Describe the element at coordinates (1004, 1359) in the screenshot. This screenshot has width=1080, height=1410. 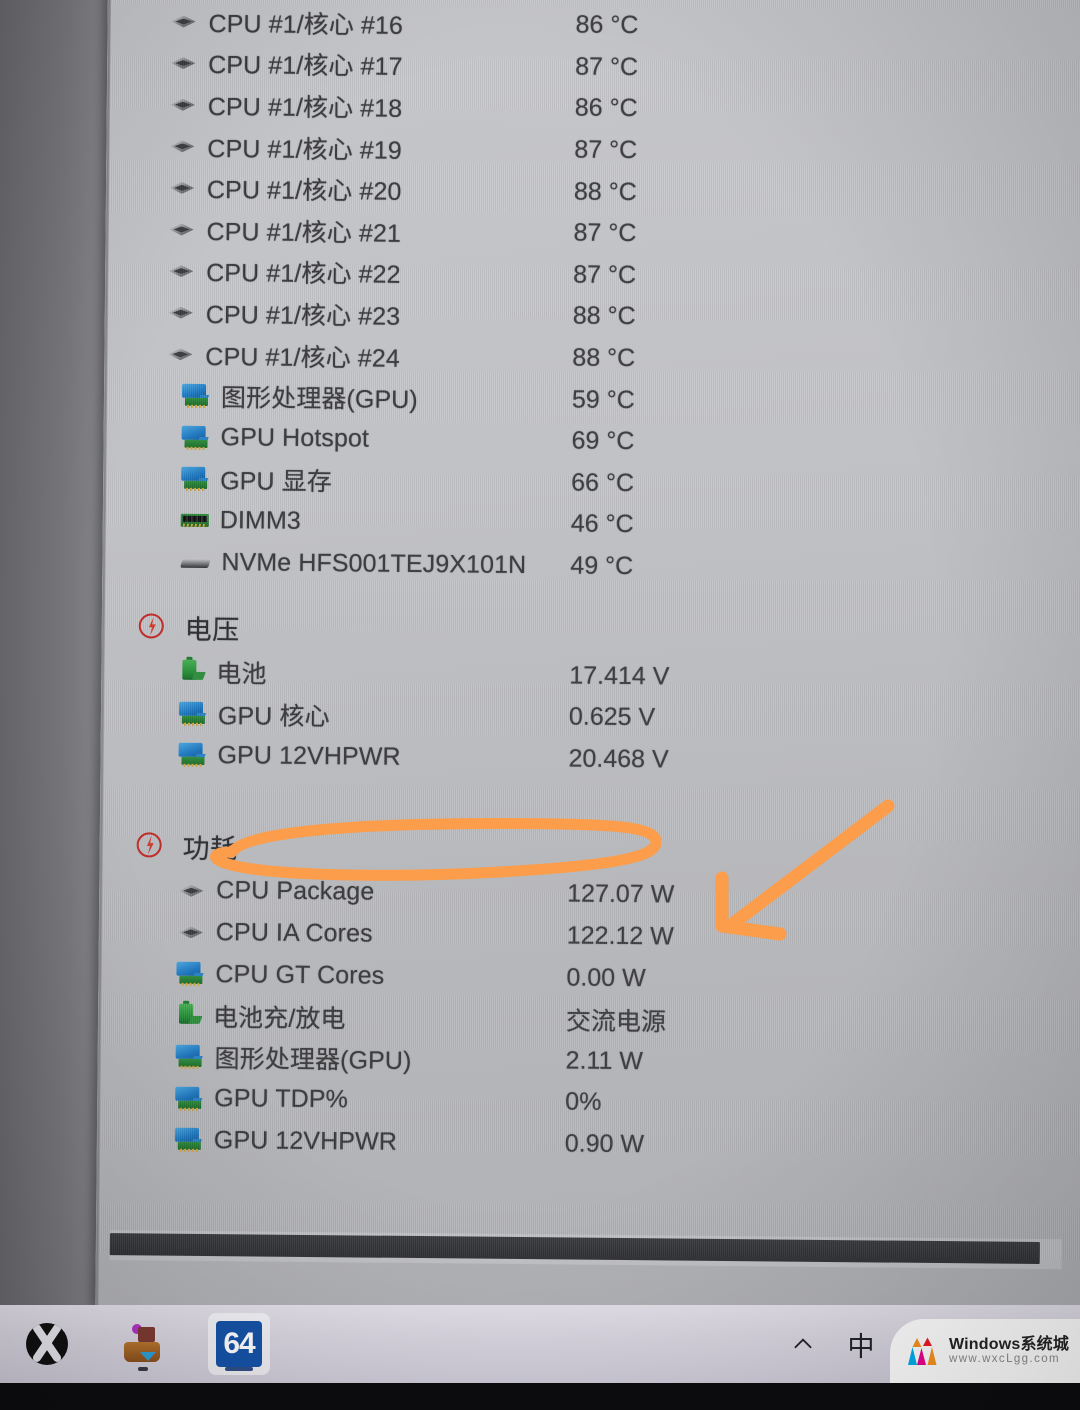
I see `watermark-url: www.wxcLgg.com` at that location.